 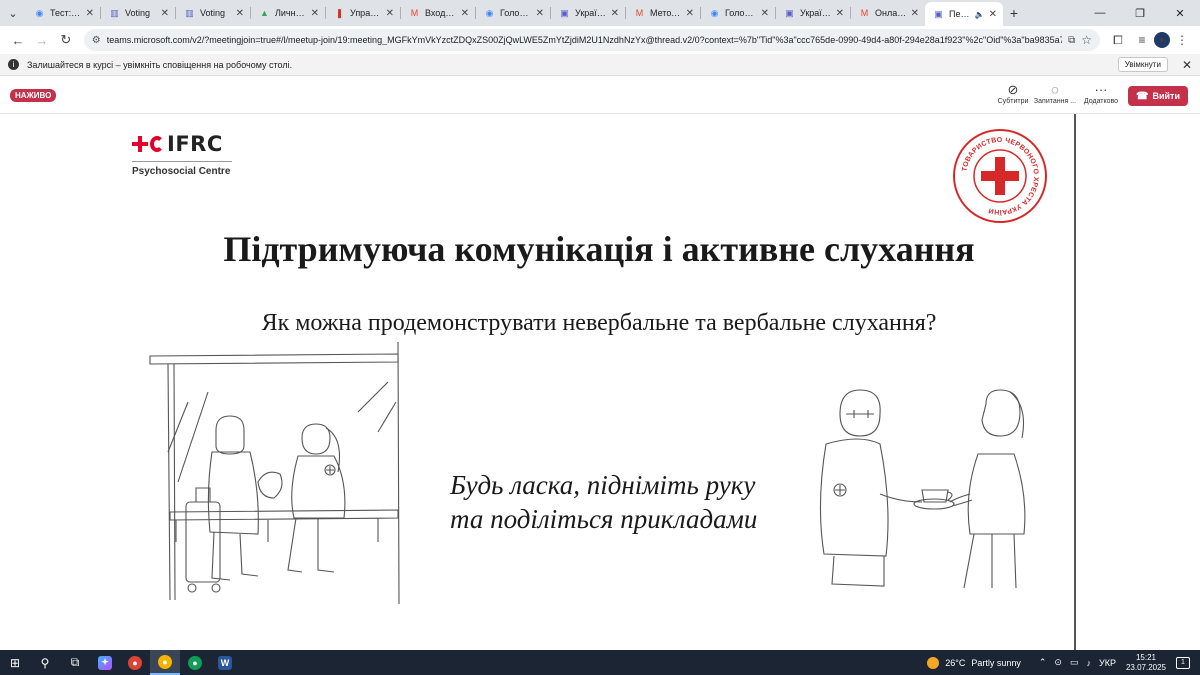 I want to click on task-view-icon: ⧉, so click(x=75, y=662).